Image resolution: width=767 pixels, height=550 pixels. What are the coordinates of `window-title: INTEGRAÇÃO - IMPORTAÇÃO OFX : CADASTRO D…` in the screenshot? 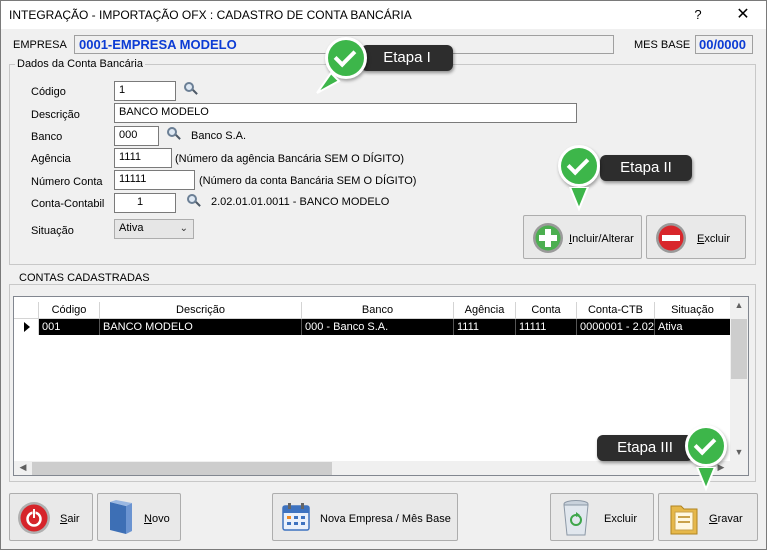 It's located at (210, 15).